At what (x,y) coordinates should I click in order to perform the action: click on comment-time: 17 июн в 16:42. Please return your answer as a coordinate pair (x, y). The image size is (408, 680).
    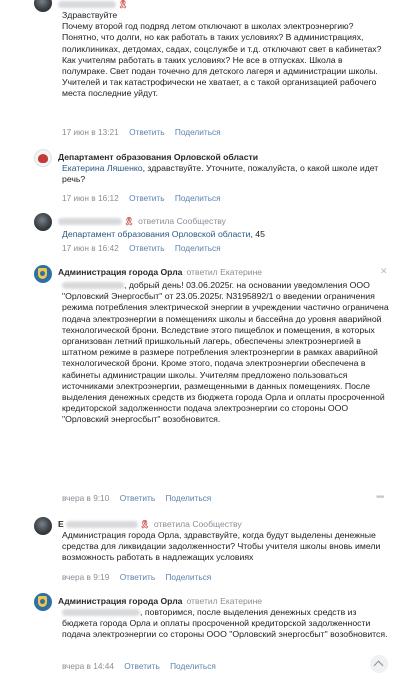
    Looking at the image, I should click on (90, 248).